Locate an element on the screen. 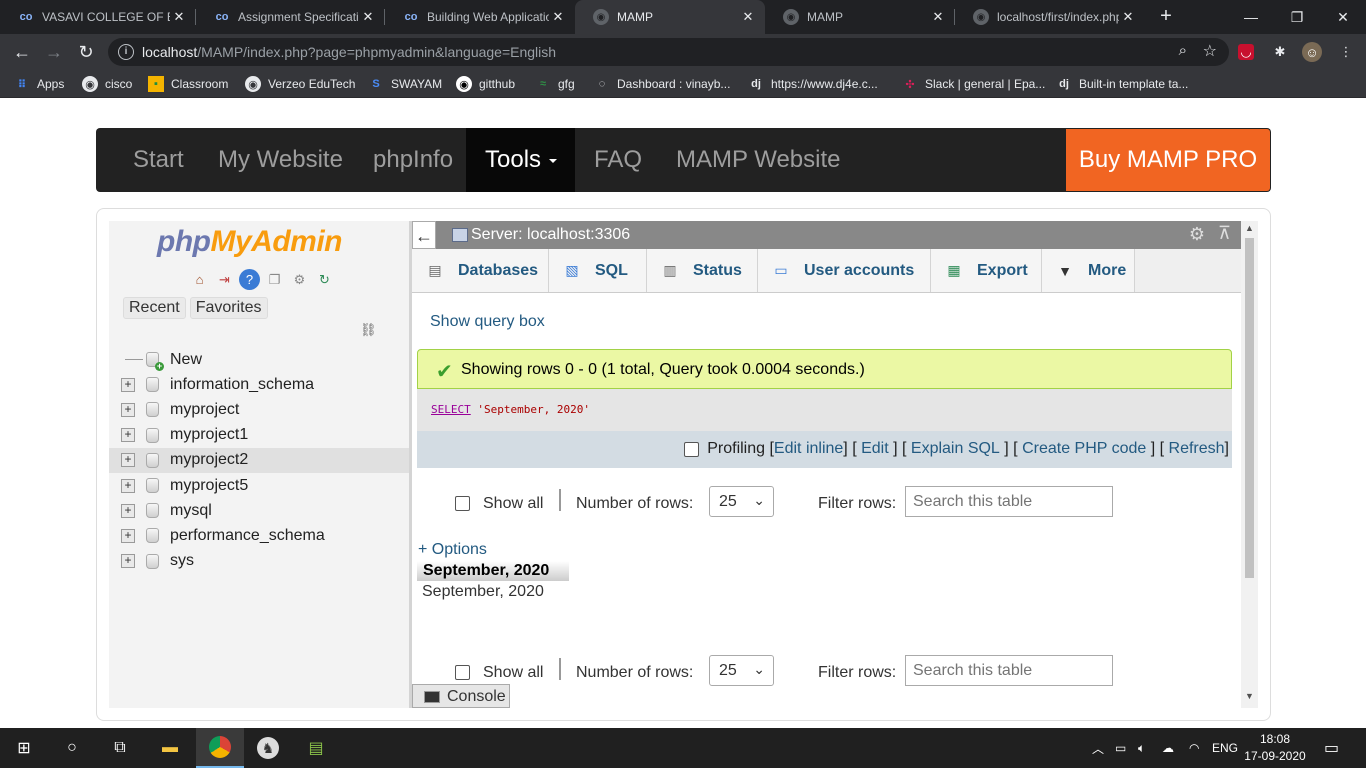 This screenshot has width=1366, height=768. profiling-checkbox is located at coordinates (692, 449).